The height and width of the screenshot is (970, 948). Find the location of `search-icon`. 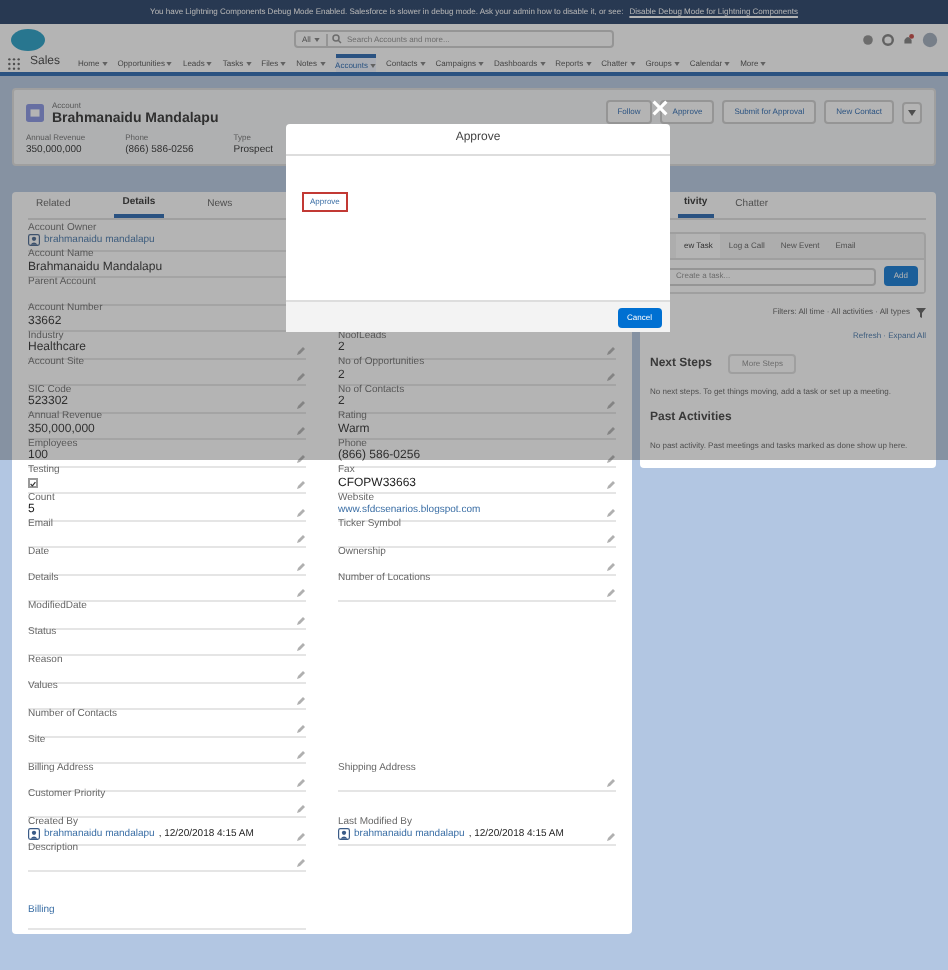

search-icon is located at coordinates (337, 39).